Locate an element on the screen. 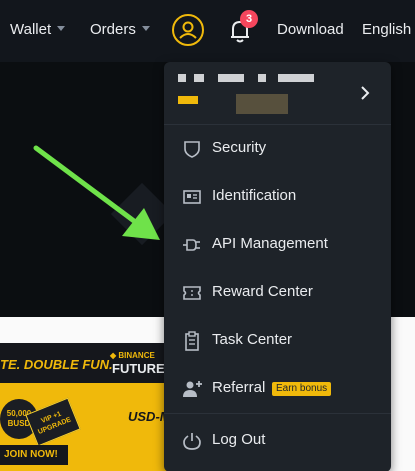 The image size is (415, 471). nav-orders: Orders is located at coordinates (120, 30).